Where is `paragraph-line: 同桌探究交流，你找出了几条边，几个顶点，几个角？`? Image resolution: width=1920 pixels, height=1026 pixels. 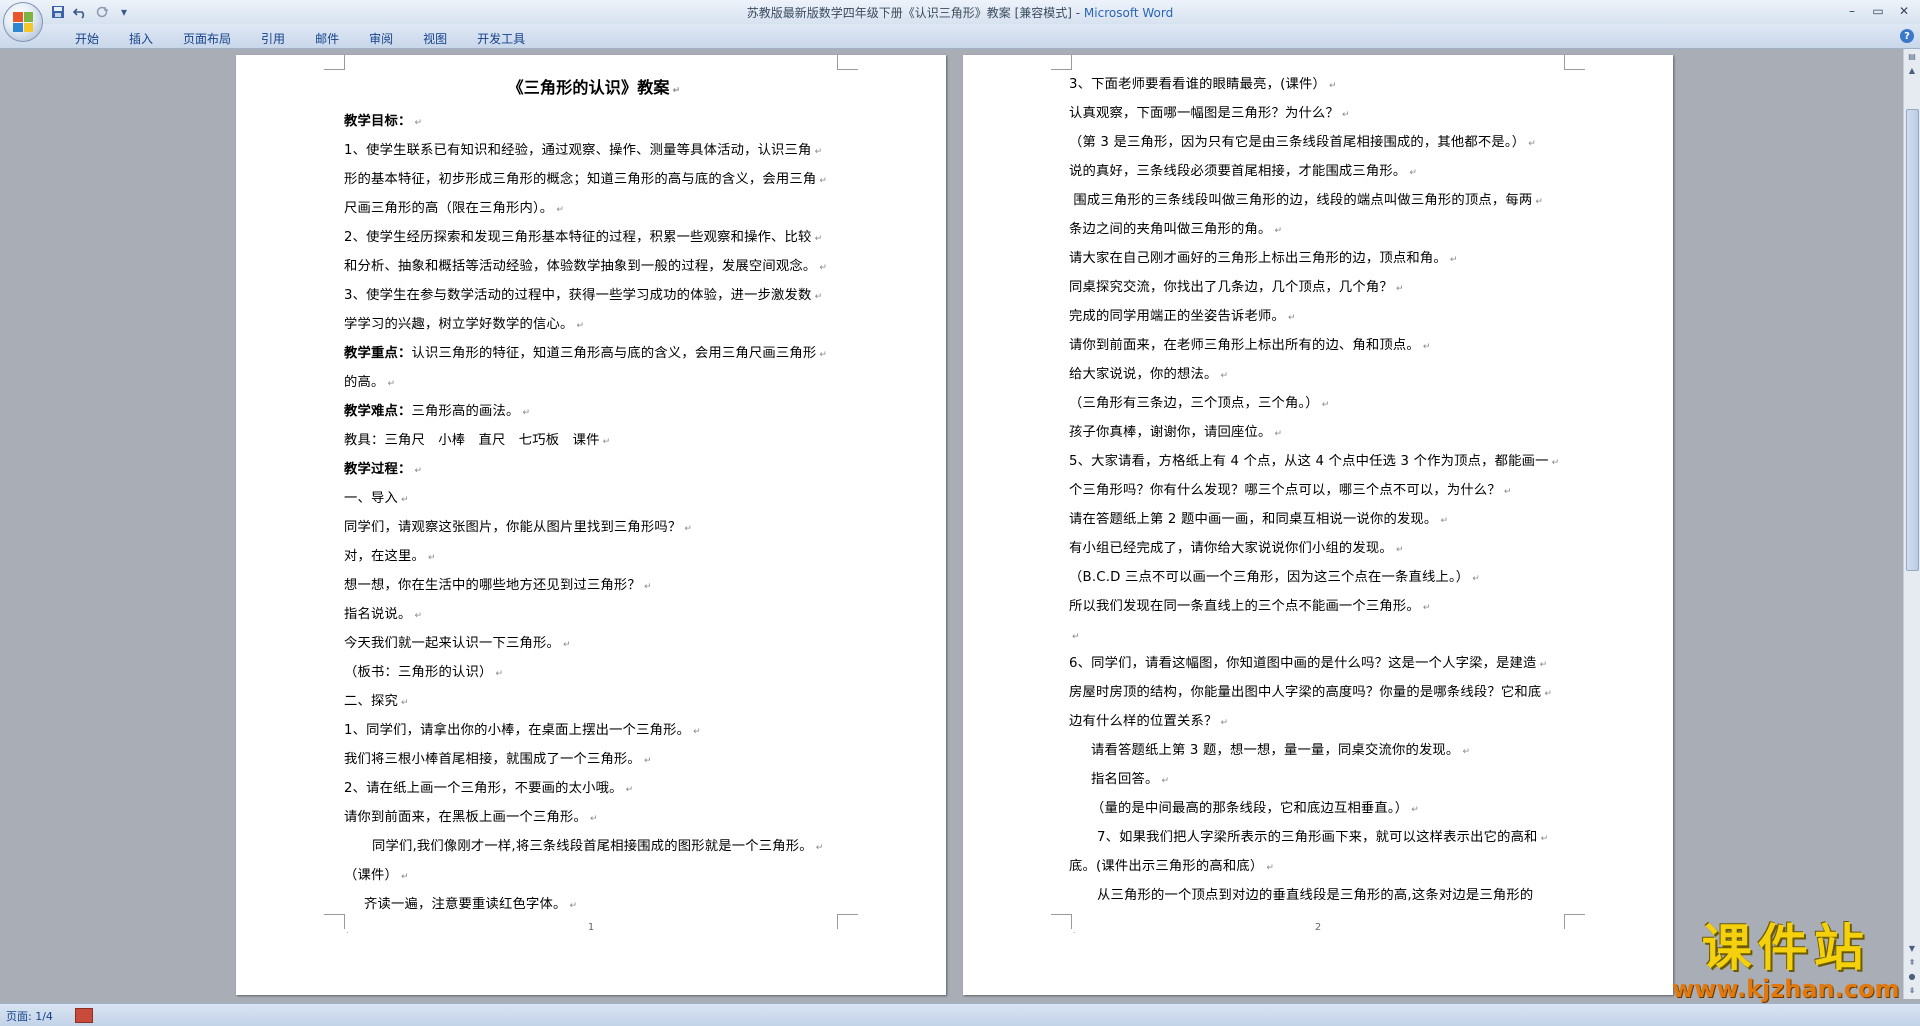
paragraph-line: 同桌探究交流，你找出了几条边，几个顶点，几个角？ is located at coordinates (1326, 288).